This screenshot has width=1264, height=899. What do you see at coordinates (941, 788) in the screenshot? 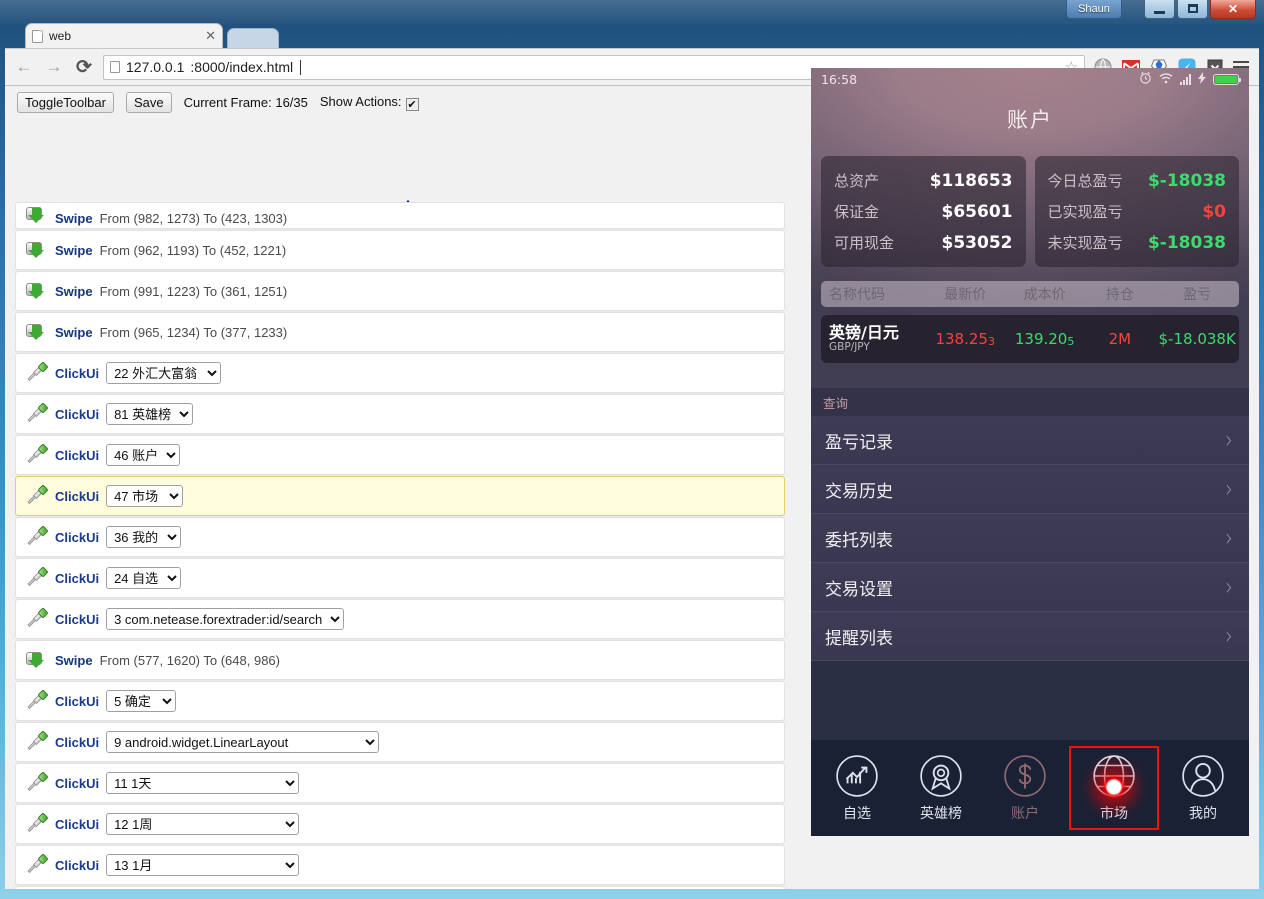
I see `tab-英雄榜: 英雄榜` at bounding box center [941, 788].